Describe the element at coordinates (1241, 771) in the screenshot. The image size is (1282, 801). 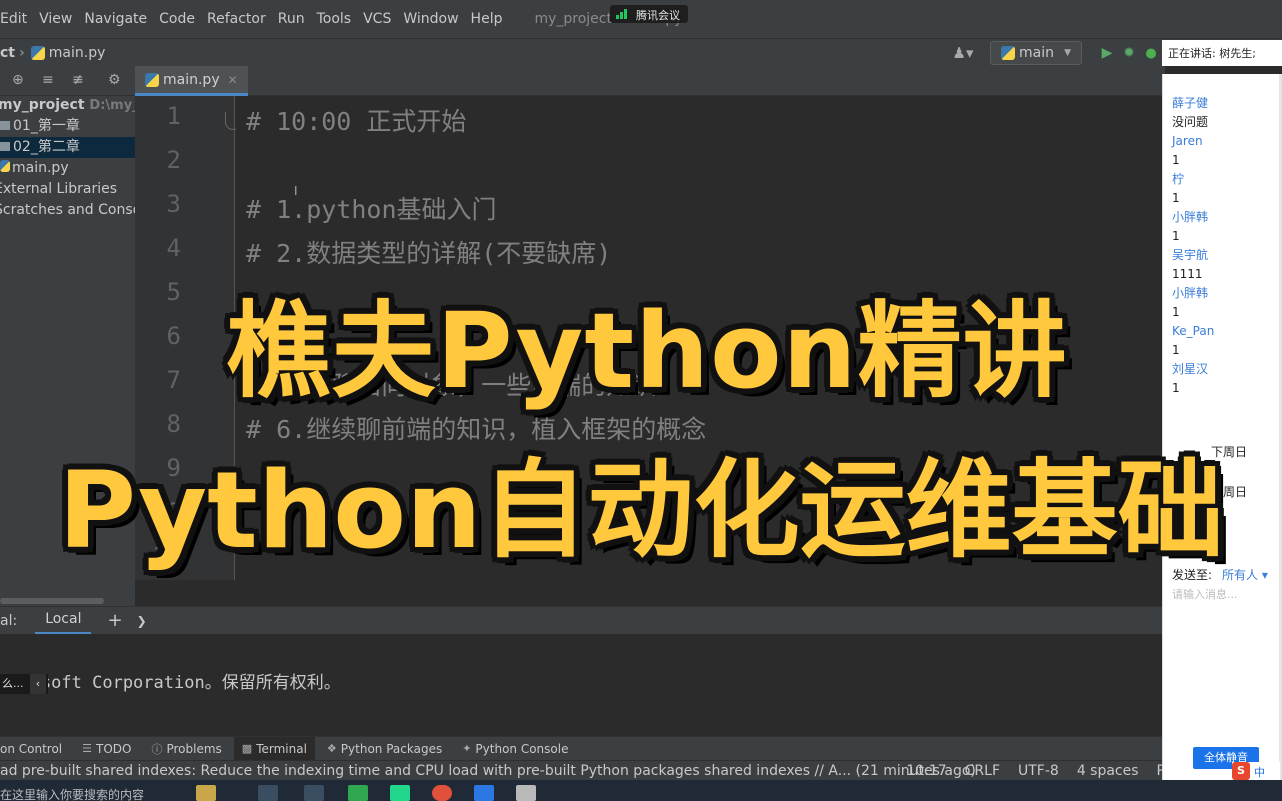
I see `sogou-ime-icon: S` at that location.